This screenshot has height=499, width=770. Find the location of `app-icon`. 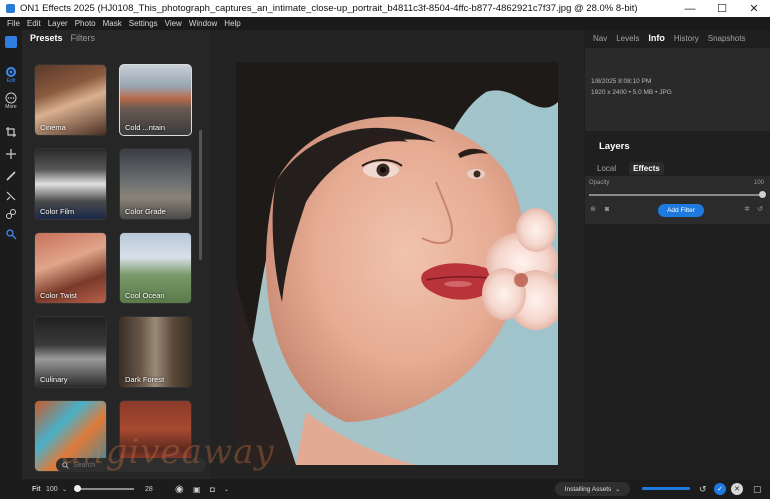

app-icon is located at coordinates (10, 8).